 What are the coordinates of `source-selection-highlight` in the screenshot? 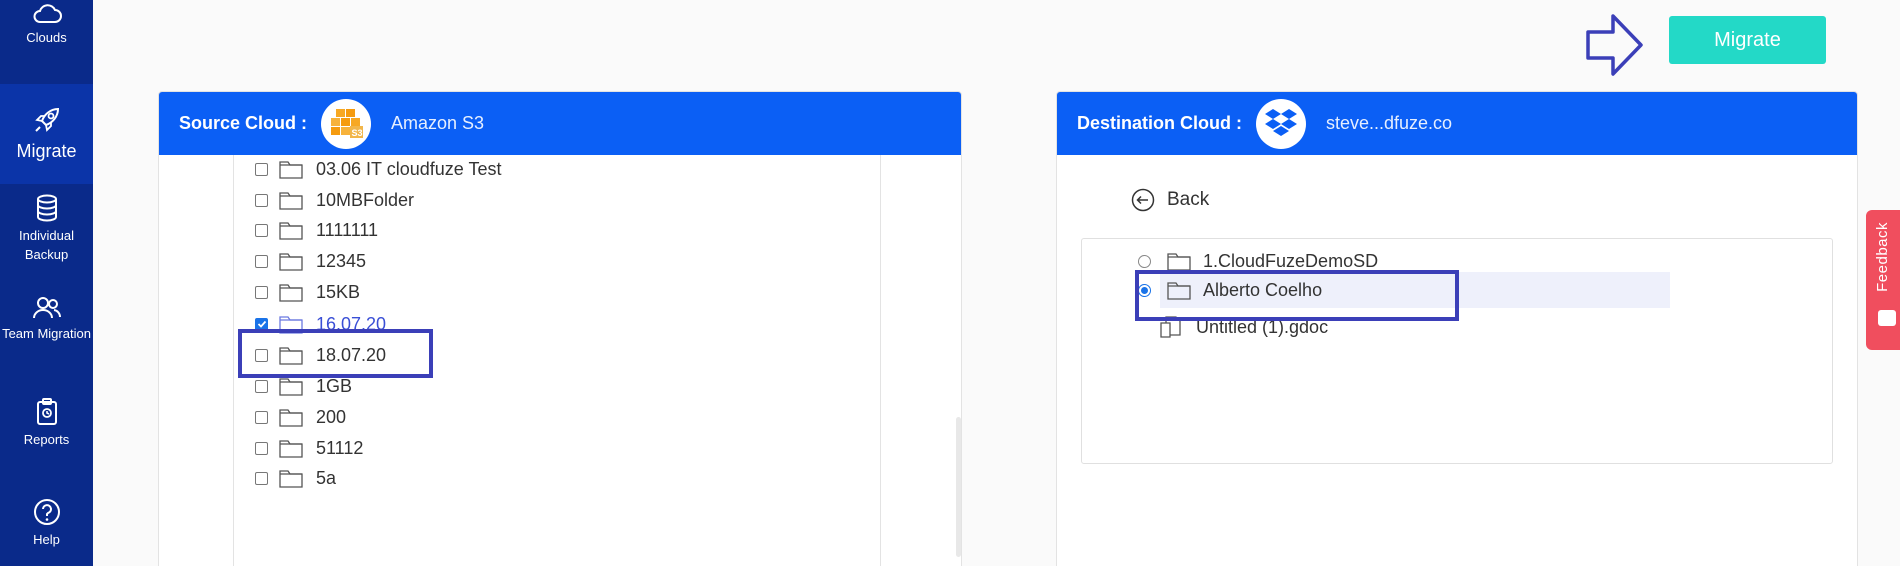 It's located at (335, 353).